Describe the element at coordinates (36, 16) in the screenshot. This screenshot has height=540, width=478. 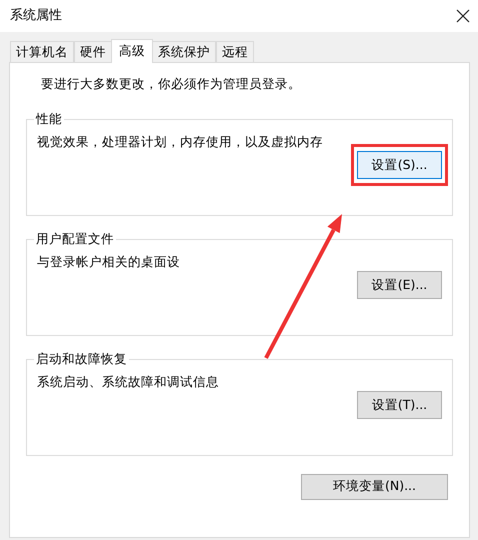
I see `window-title: 系统属性` at that location.